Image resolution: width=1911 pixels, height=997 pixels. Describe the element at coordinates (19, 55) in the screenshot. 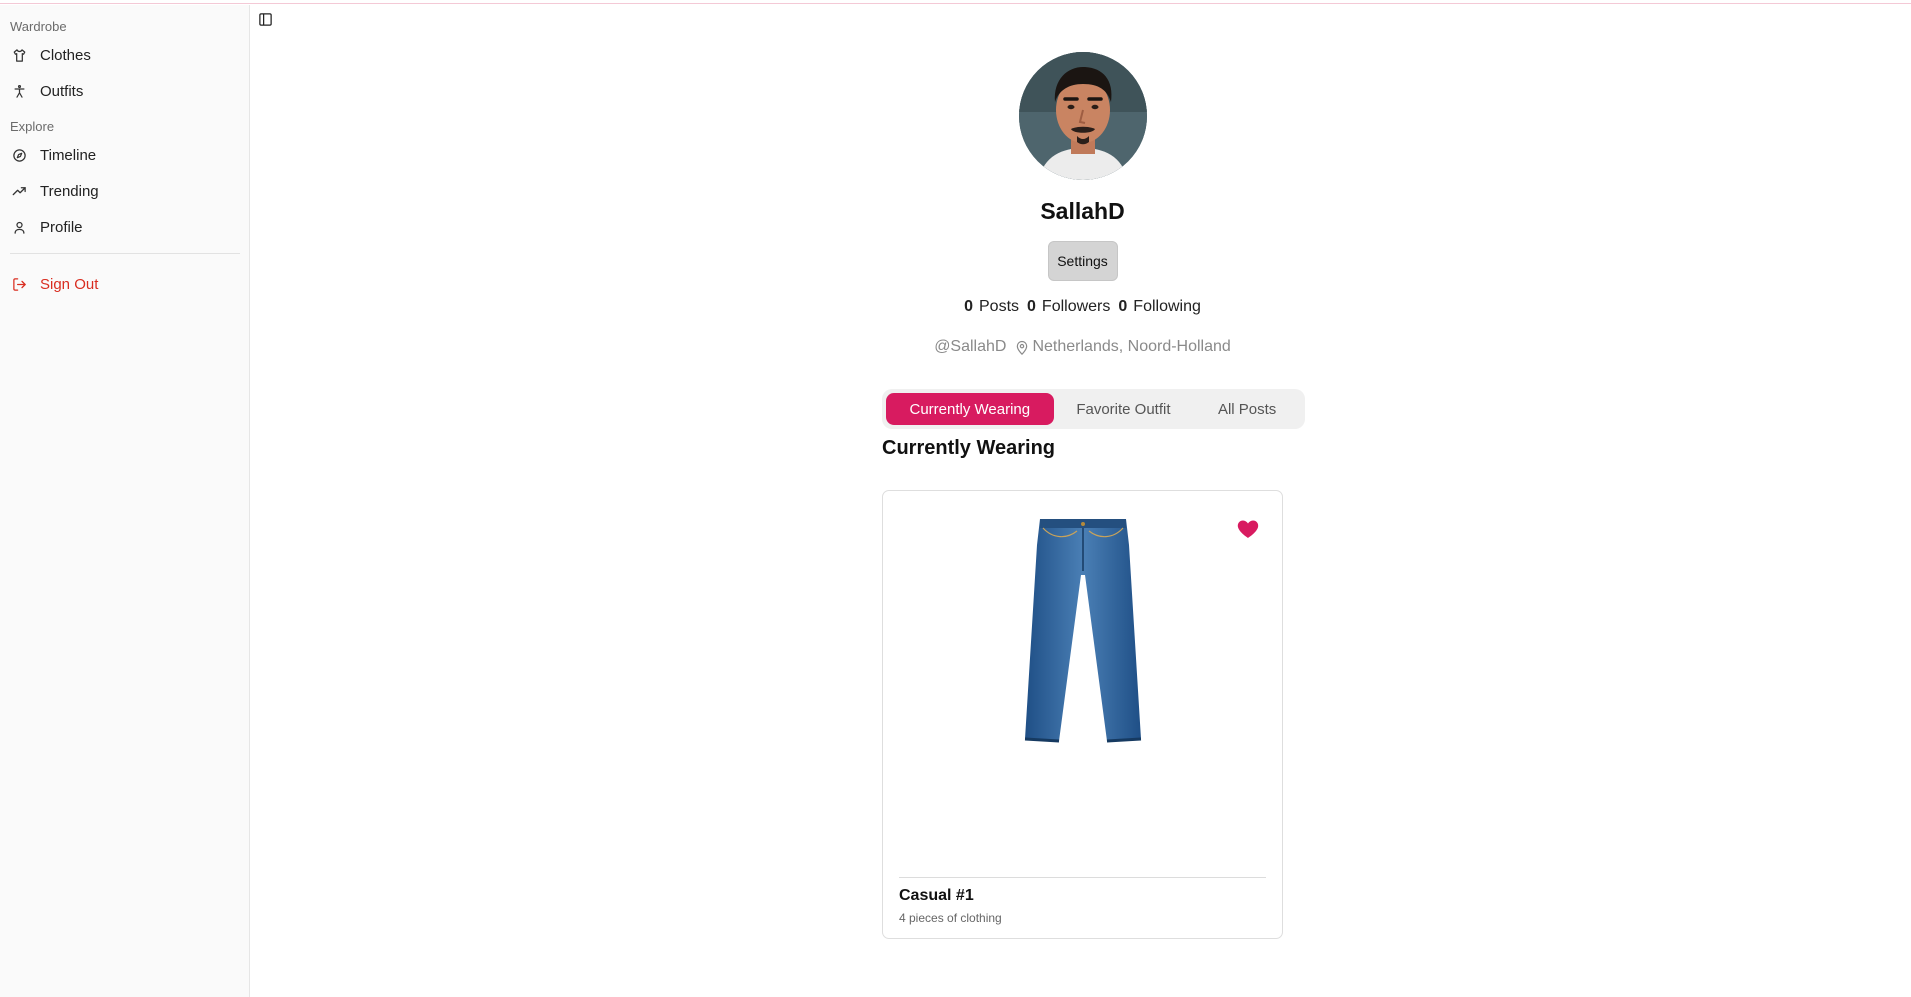

I see `shirt-icon` at that location.